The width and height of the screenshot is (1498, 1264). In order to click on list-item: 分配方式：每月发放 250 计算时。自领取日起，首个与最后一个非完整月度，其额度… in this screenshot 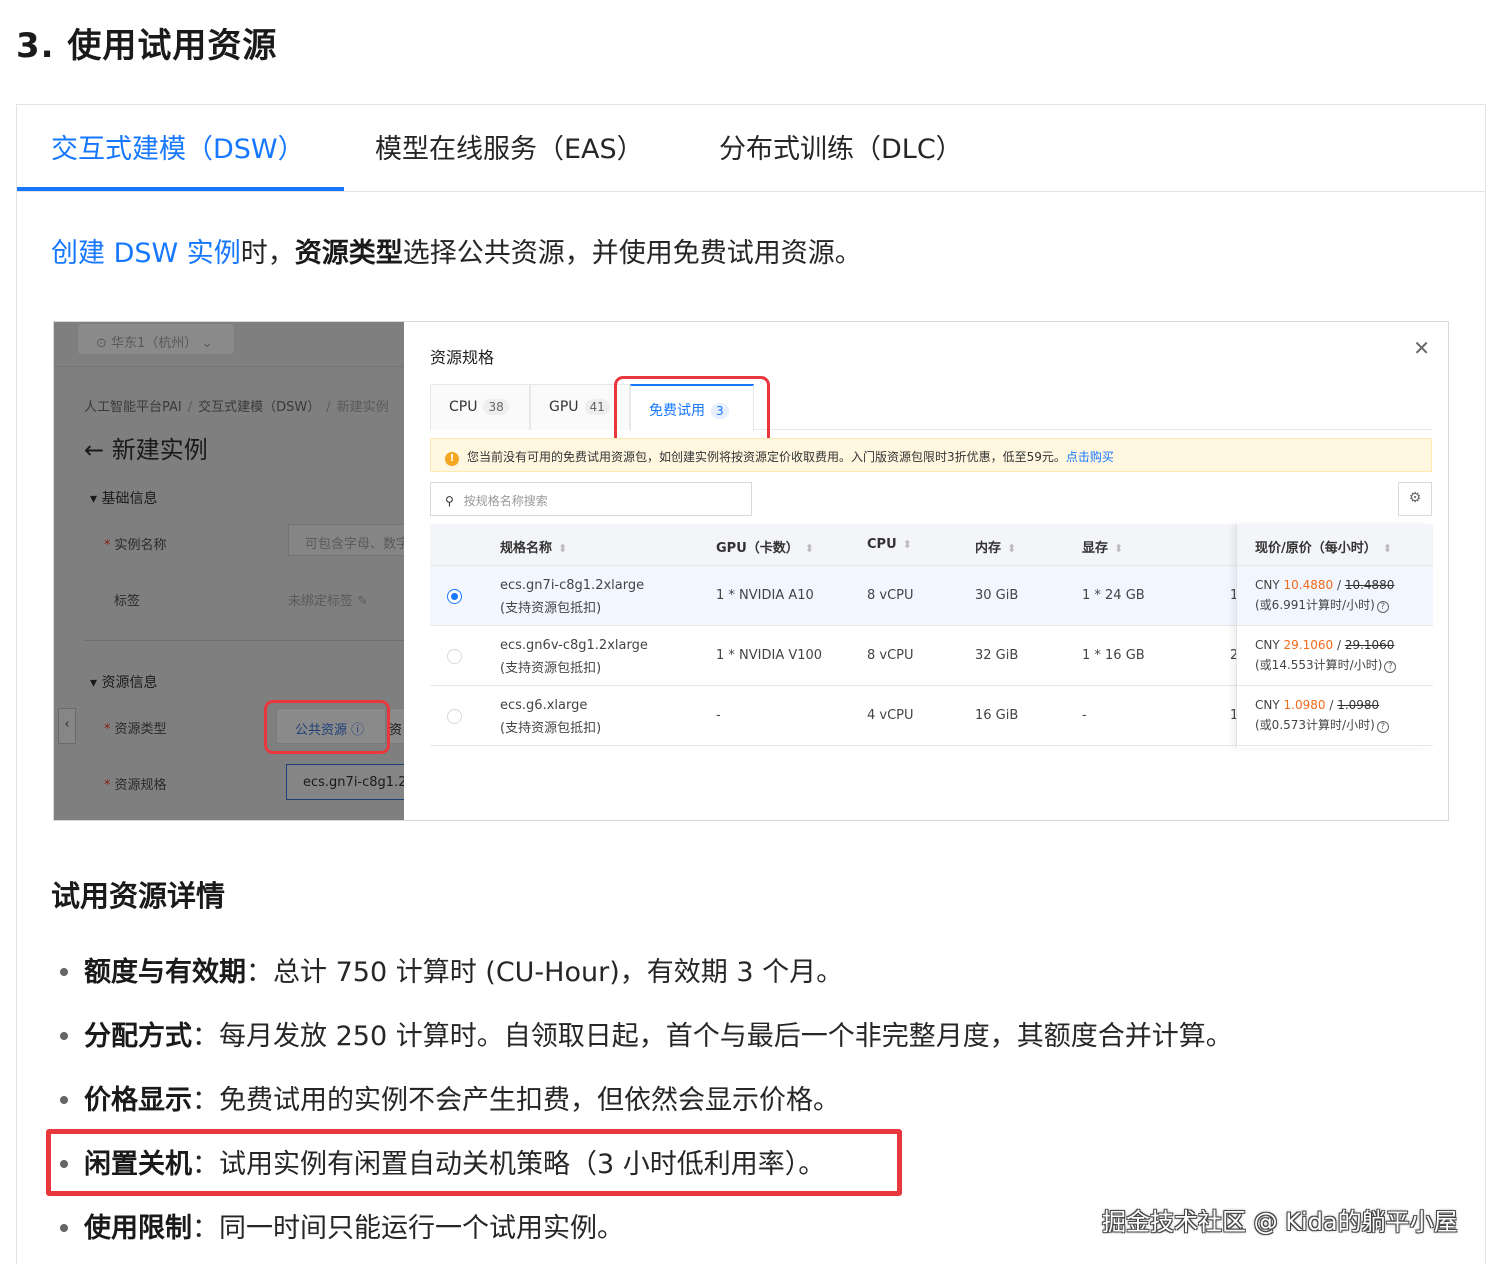, I will do `click(646, 1033)`.